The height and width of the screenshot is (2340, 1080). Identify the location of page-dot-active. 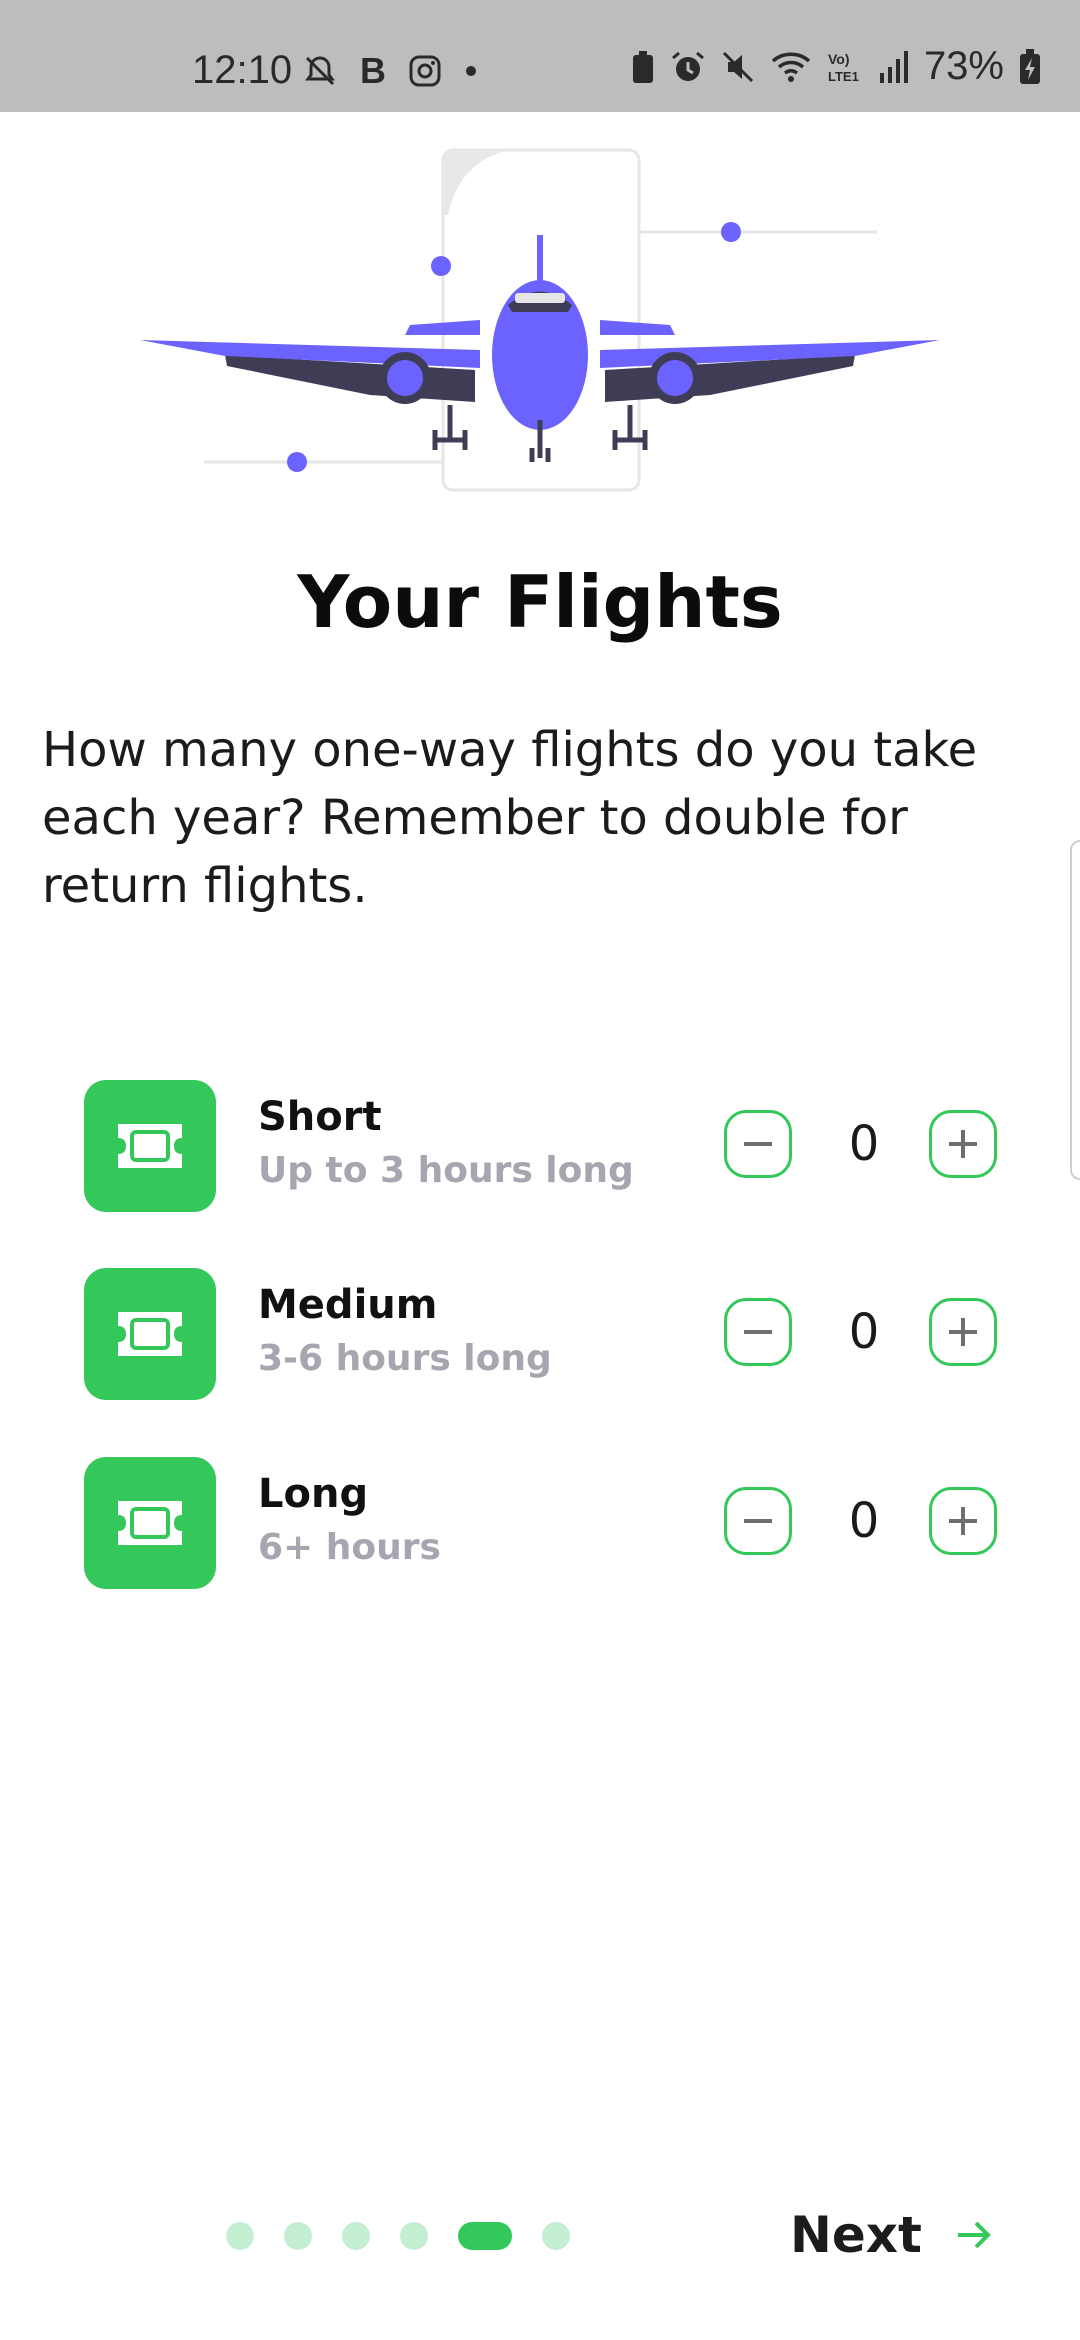
(485, 2236).